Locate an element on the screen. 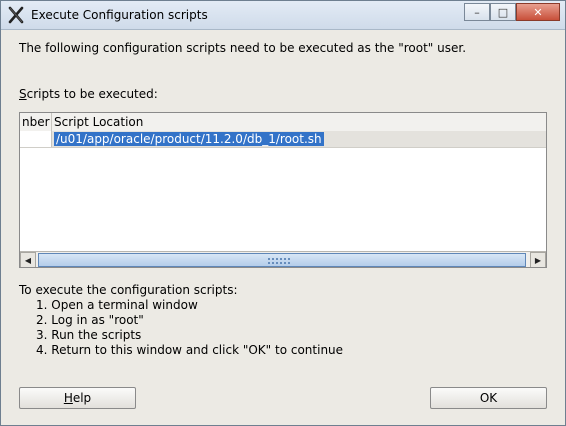  table-header: nber Script Location is located at coordinates (283, 122).